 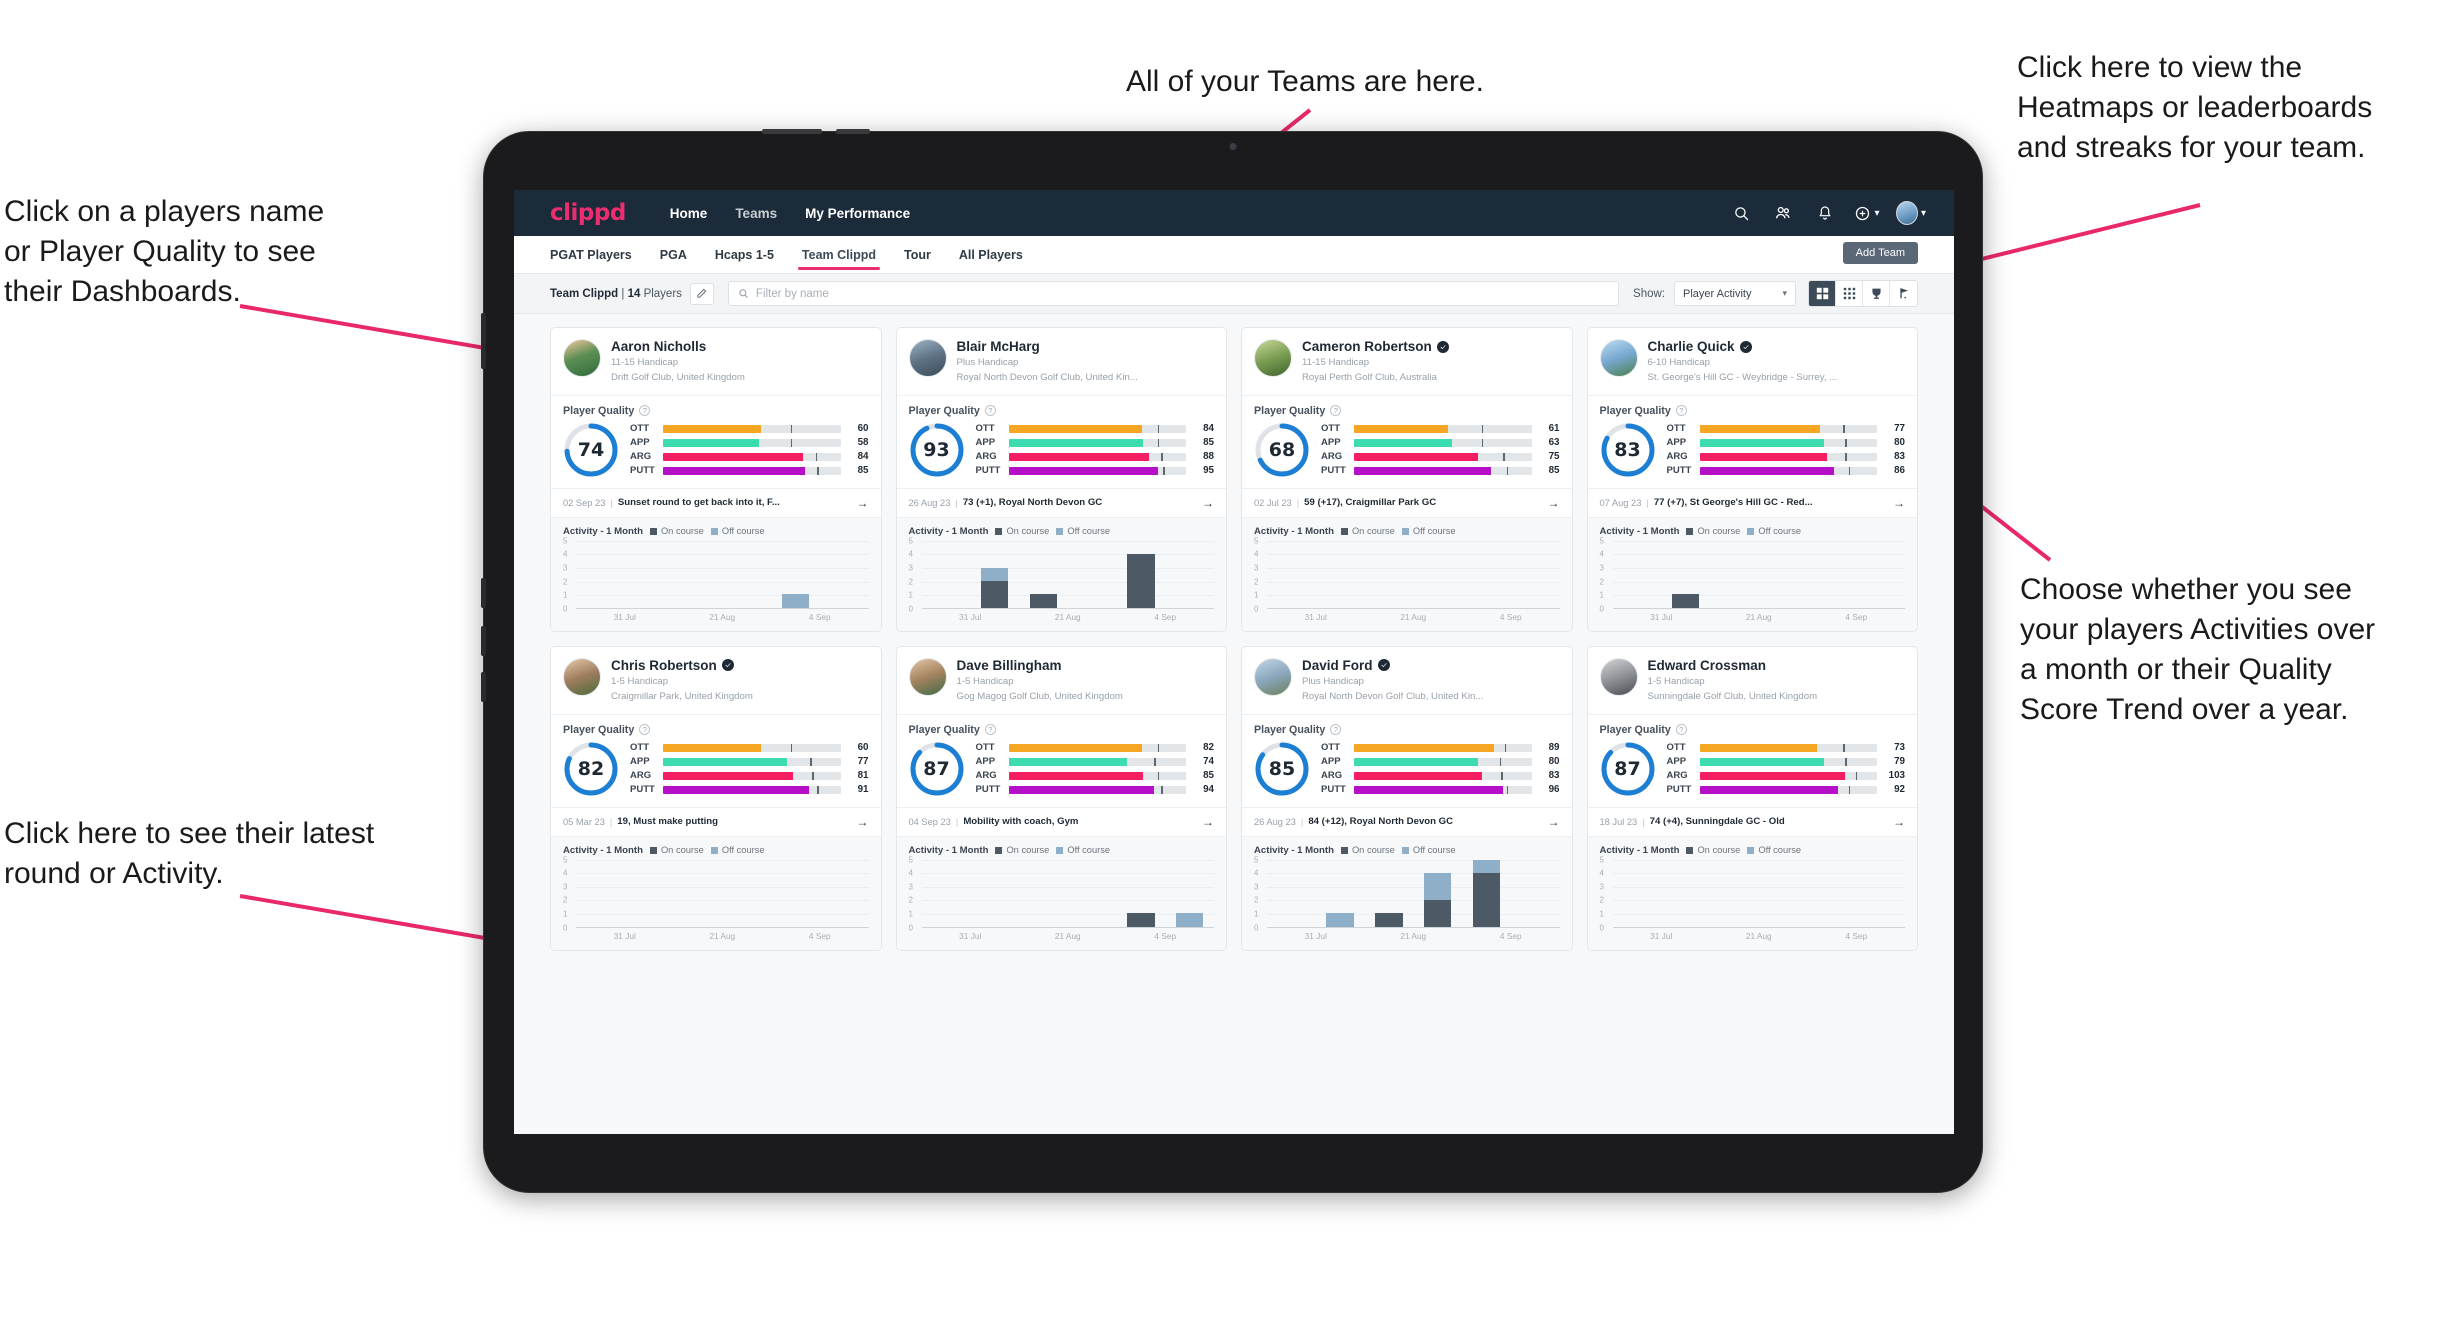 I want to click on player-quality-section: Player Quality? 83 OTT 77 APP 80 ARG 83 PUTT 86, so click(x=1752, y=441).